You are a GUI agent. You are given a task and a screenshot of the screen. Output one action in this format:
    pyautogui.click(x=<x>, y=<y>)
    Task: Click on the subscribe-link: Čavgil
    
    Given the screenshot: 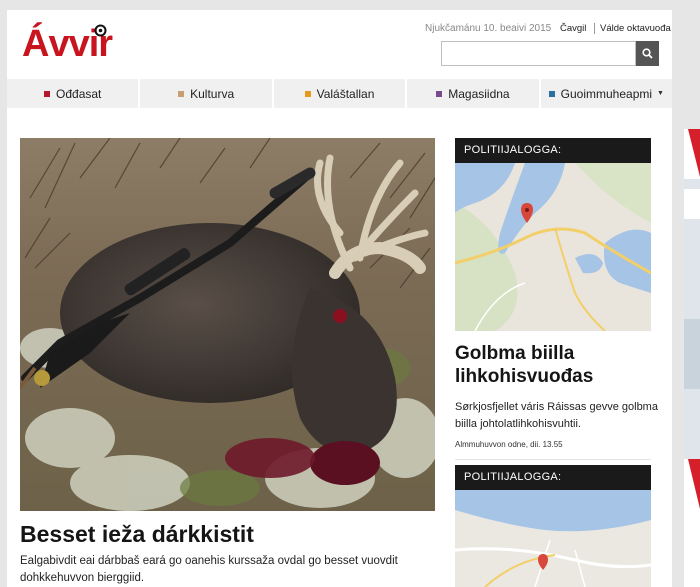 What is the action you would take?
    pyautogui.click(x=573, y=28)
    